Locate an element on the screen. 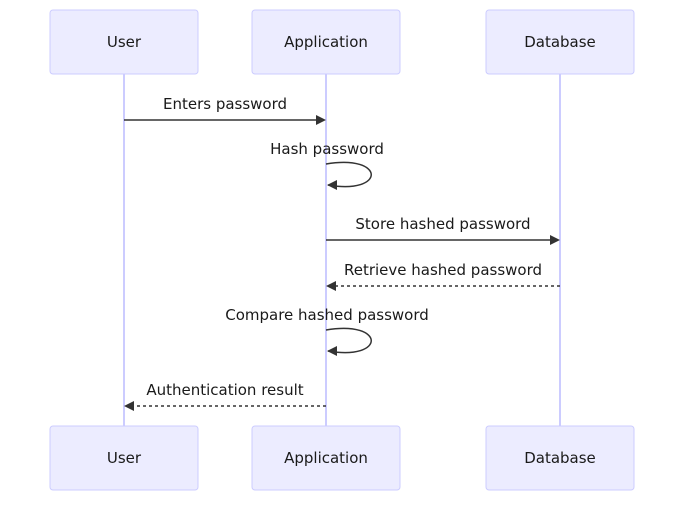  actor-user-bottom: User is located at coordinates (124, 458).